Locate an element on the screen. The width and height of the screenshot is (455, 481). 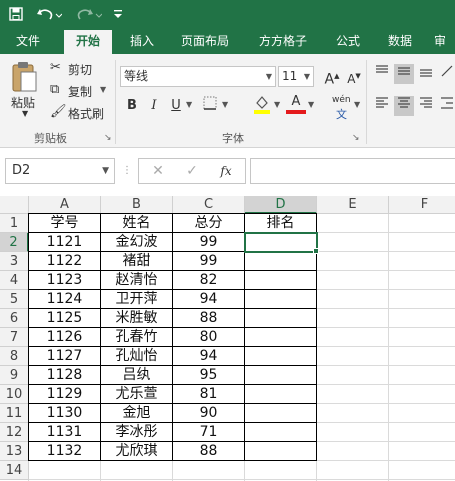
cut-button: 剪切 is located at coordinates (80, 69).